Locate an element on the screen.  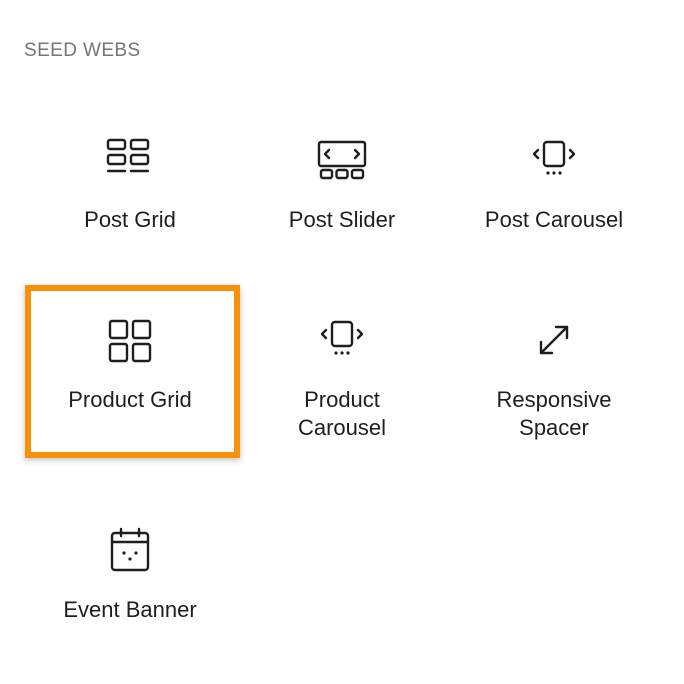
block-label: Post Carousel is located at coordinates (554, 219).